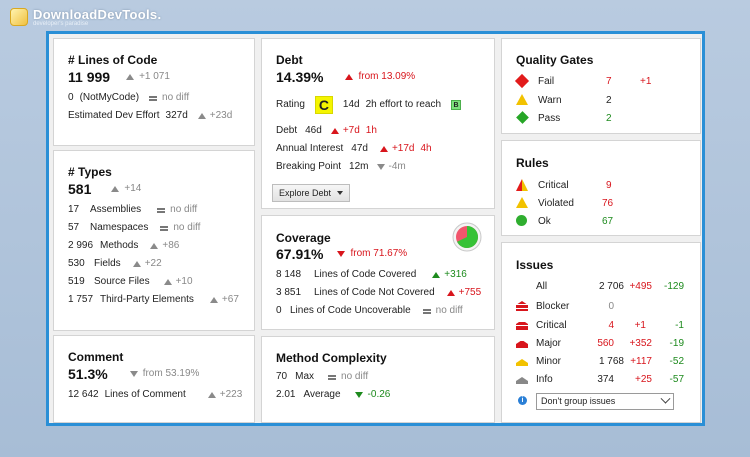  I want to click on issues-label: Critical, so click(551, 325).